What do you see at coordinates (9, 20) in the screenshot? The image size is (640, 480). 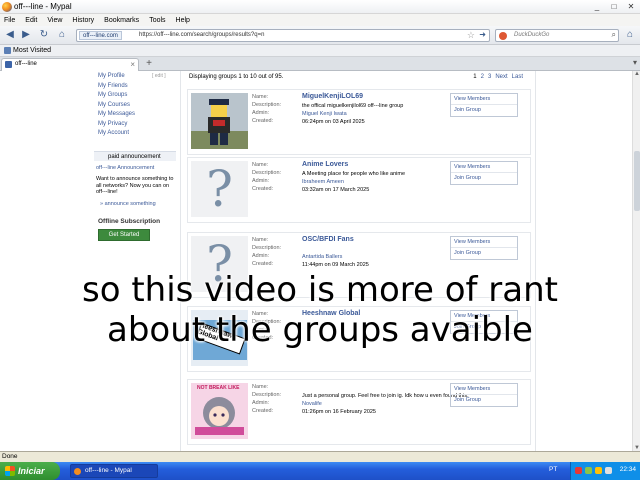 I see `menu-file: File` at bounding box center [9, 20].